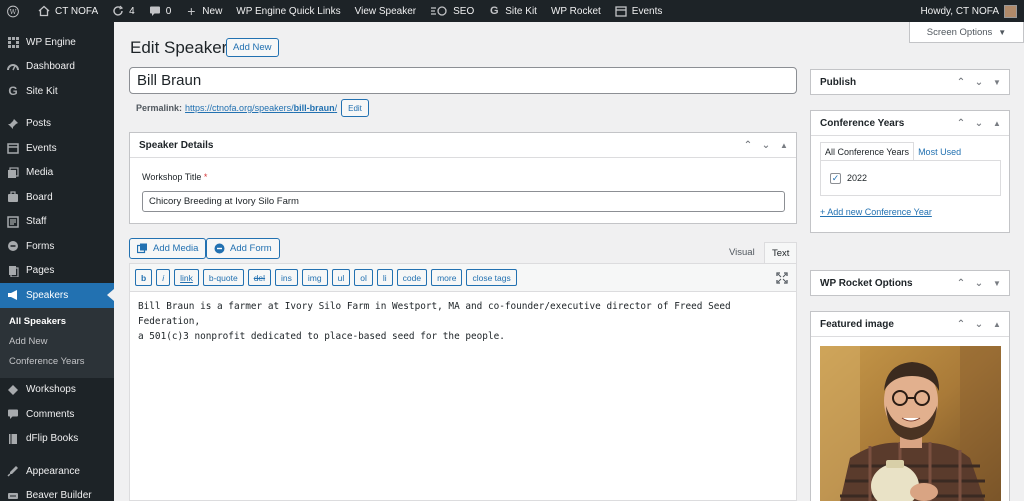  Describe the element at coordinates (463, 145) in the screenshot. I see `speaker-details-header: Speaker Details ⌃ ⌄ ▲` at that location.